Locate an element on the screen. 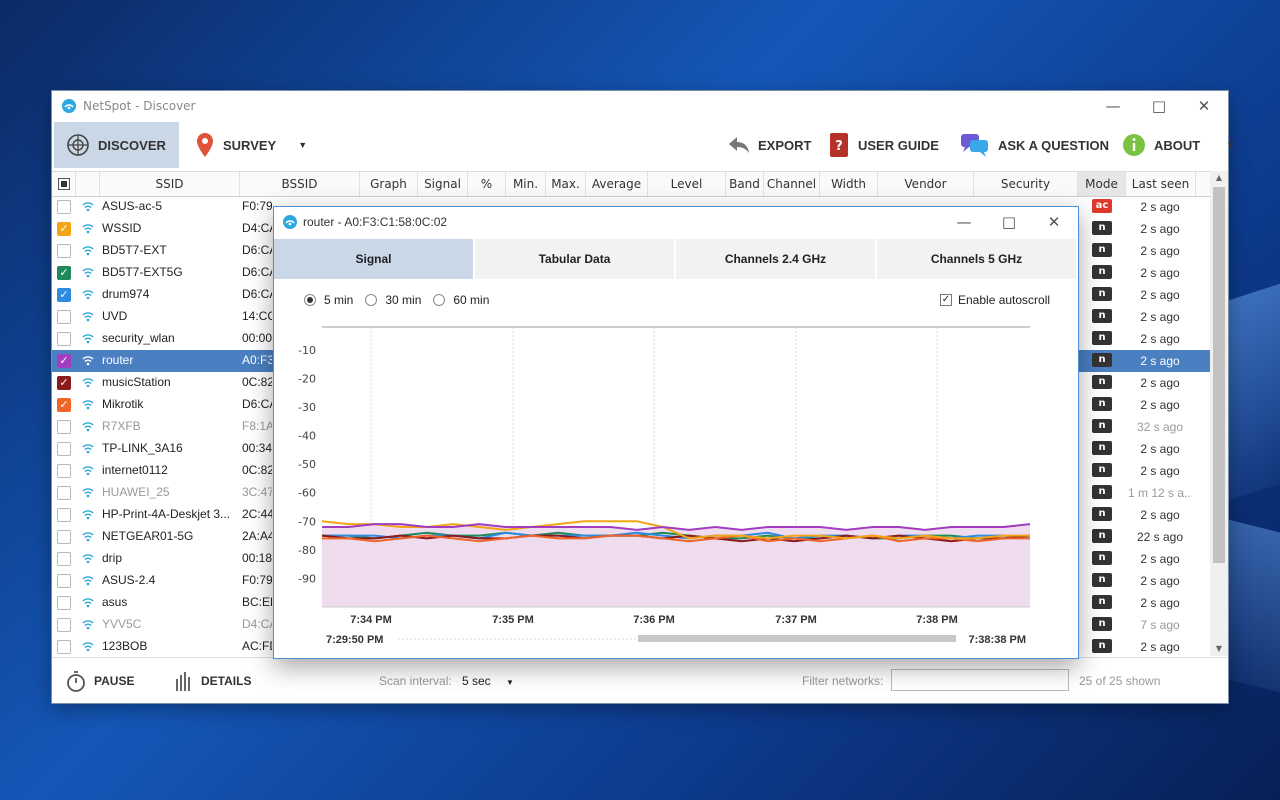 The height and width of the screenshot is (800, 1280). scroll-up-icon: ▲ is located at coordinates (1219, 178).